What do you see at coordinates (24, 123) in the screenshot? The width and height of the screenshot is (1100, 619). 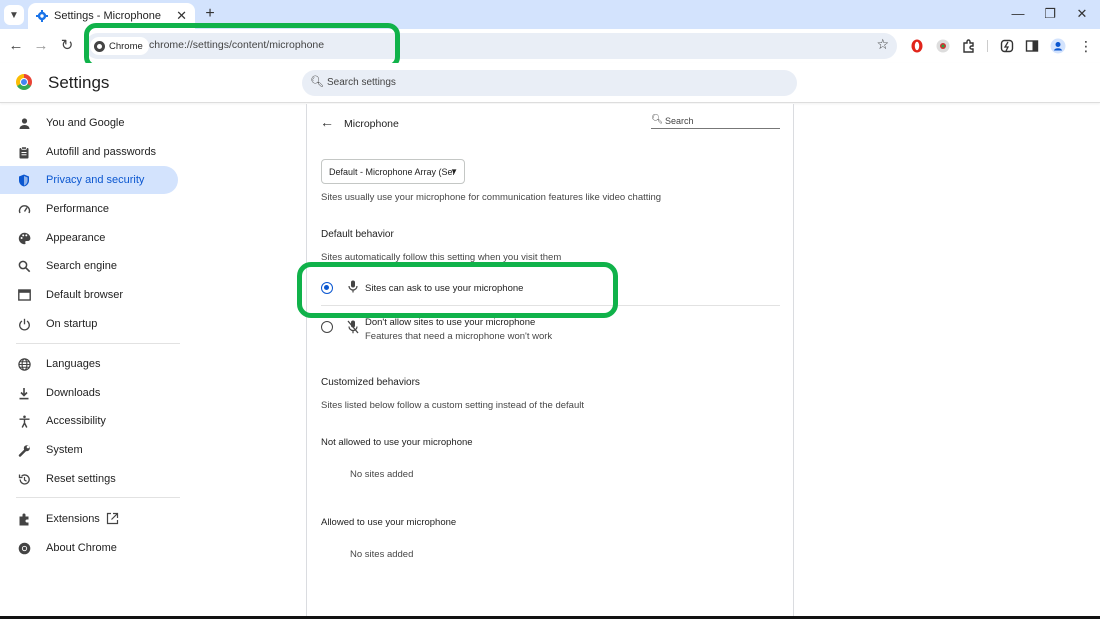 I see `person-icon` at bounding box center [24, 123].